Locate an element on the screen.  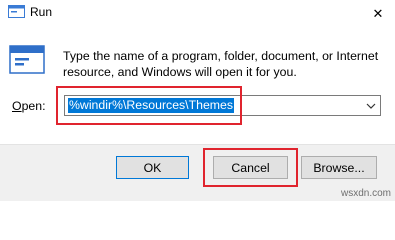
run-app-icon is located at coordinates (16, 11).